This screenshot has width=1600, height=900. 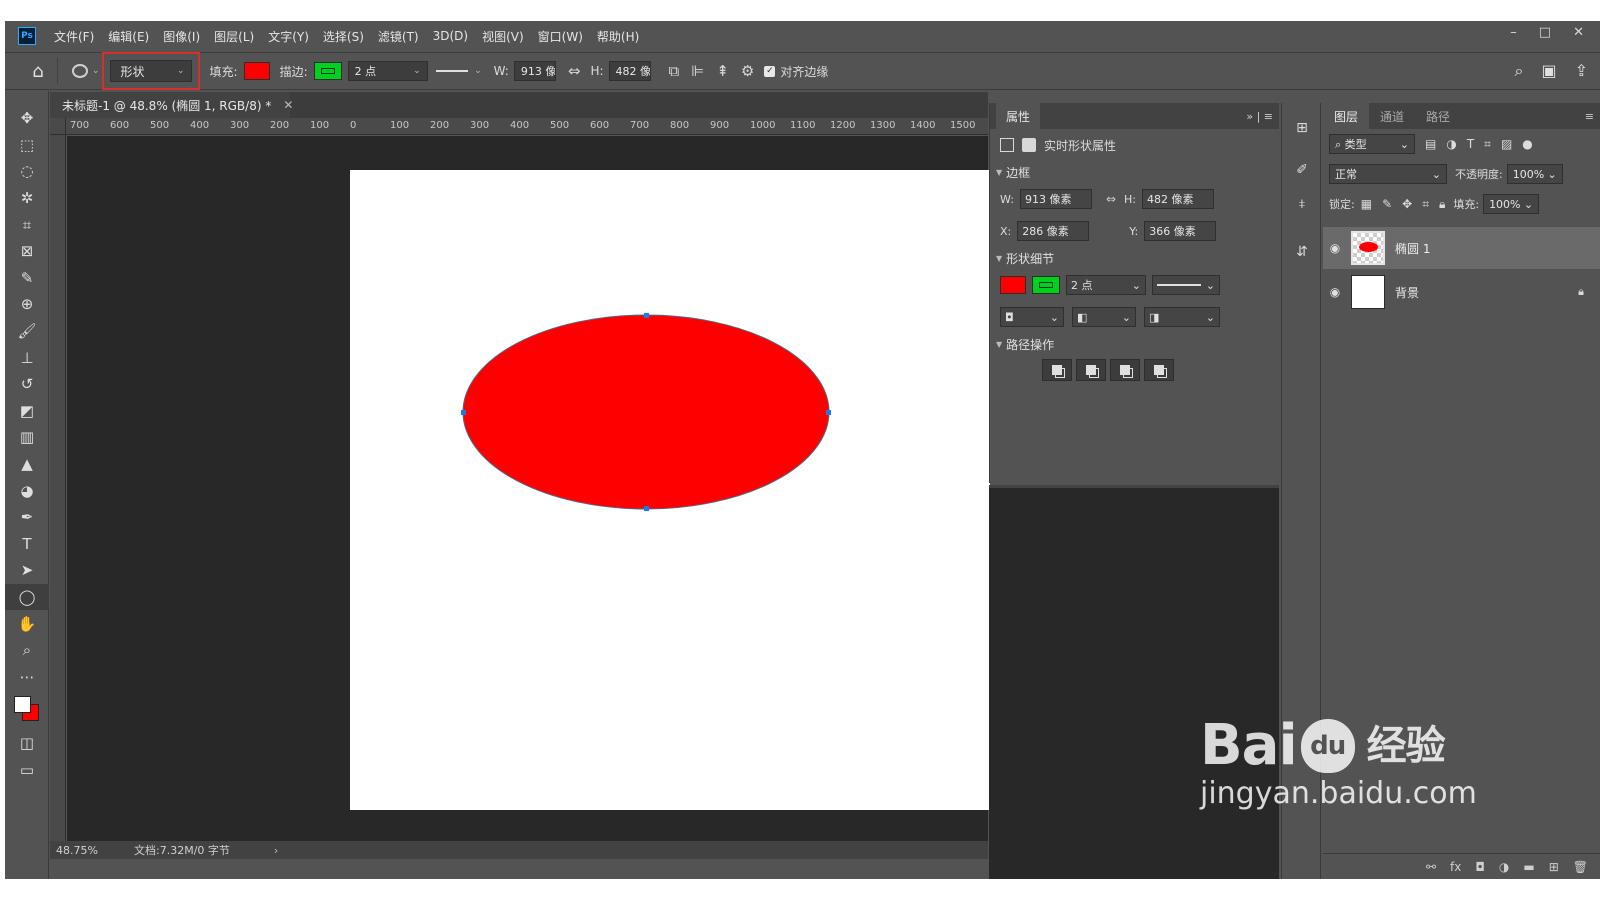 What do you see at coordinates (27, 304) in the screenshot?
I see `healing-brush-tool-icon: ⊕` at bounding box center [27, 304].